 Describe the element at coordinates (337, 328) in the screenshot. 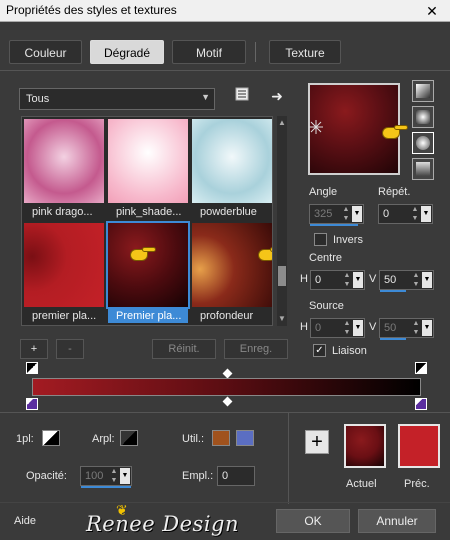

I see `source-h-stepper: 0 ▲ ▼ ▼` at that location.